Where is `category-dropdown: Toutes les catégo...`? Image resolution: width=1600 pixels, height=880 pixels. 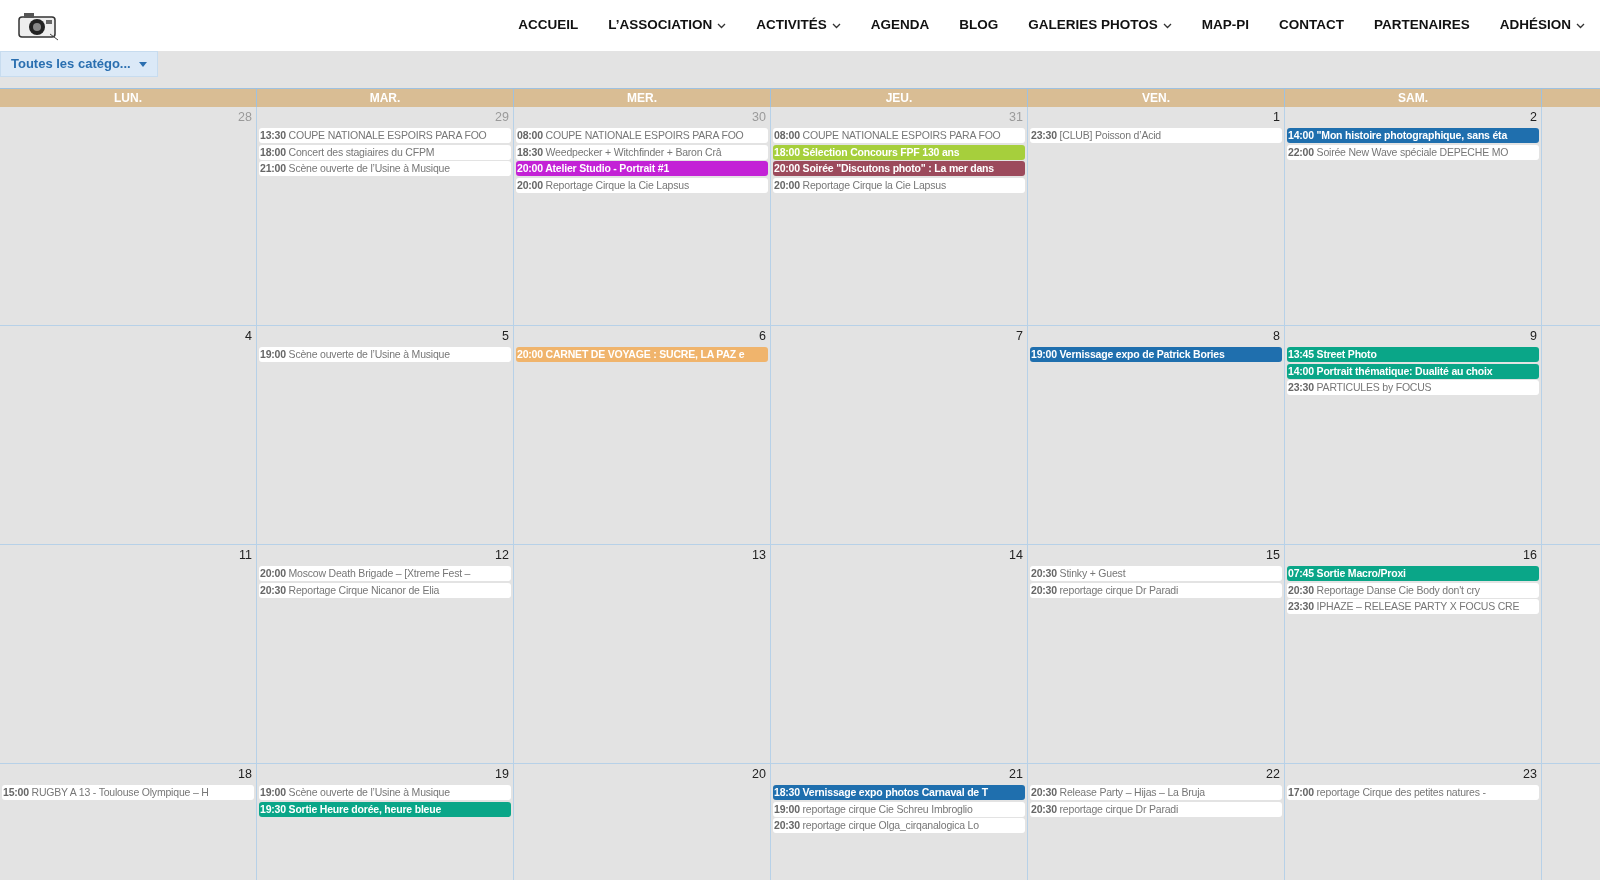
category-dropdown: Toutes les catégo... is located at coordinates (79, 64).